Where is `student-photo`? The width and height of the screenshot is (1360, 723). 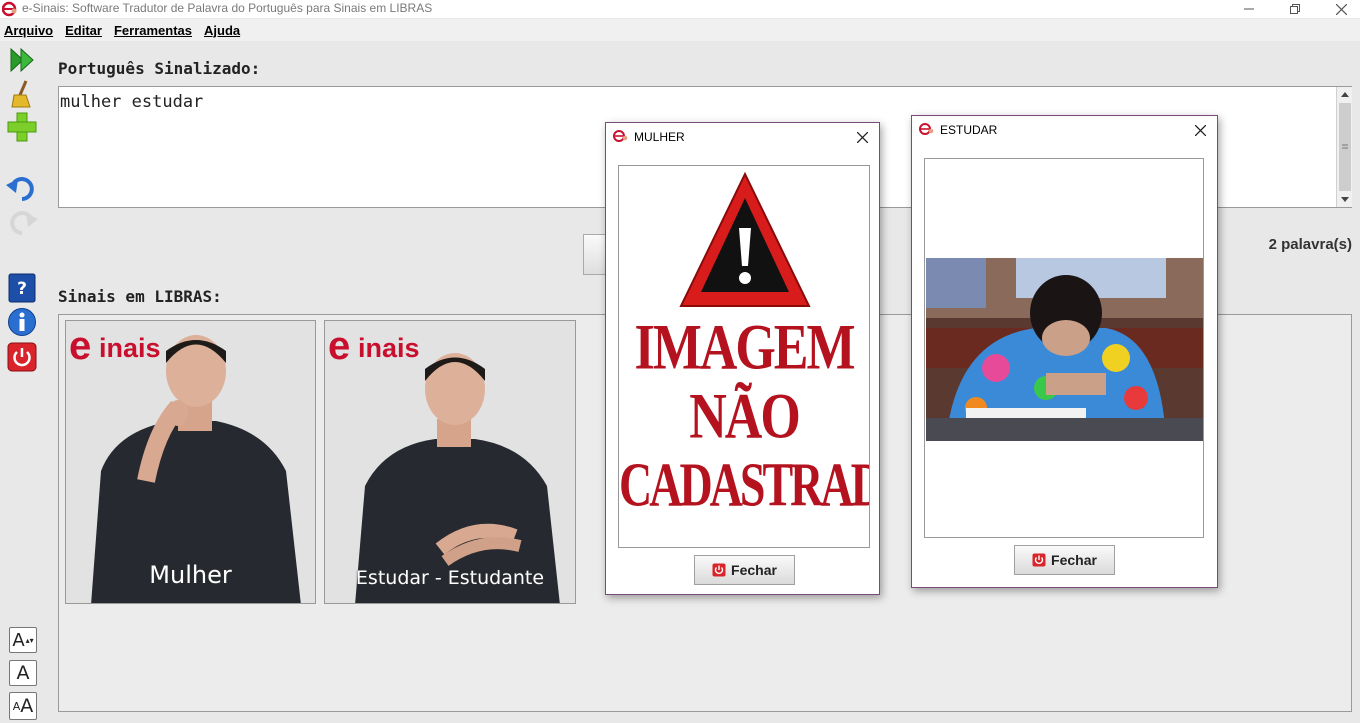 student-photo is located at coordinates (1064, 349).